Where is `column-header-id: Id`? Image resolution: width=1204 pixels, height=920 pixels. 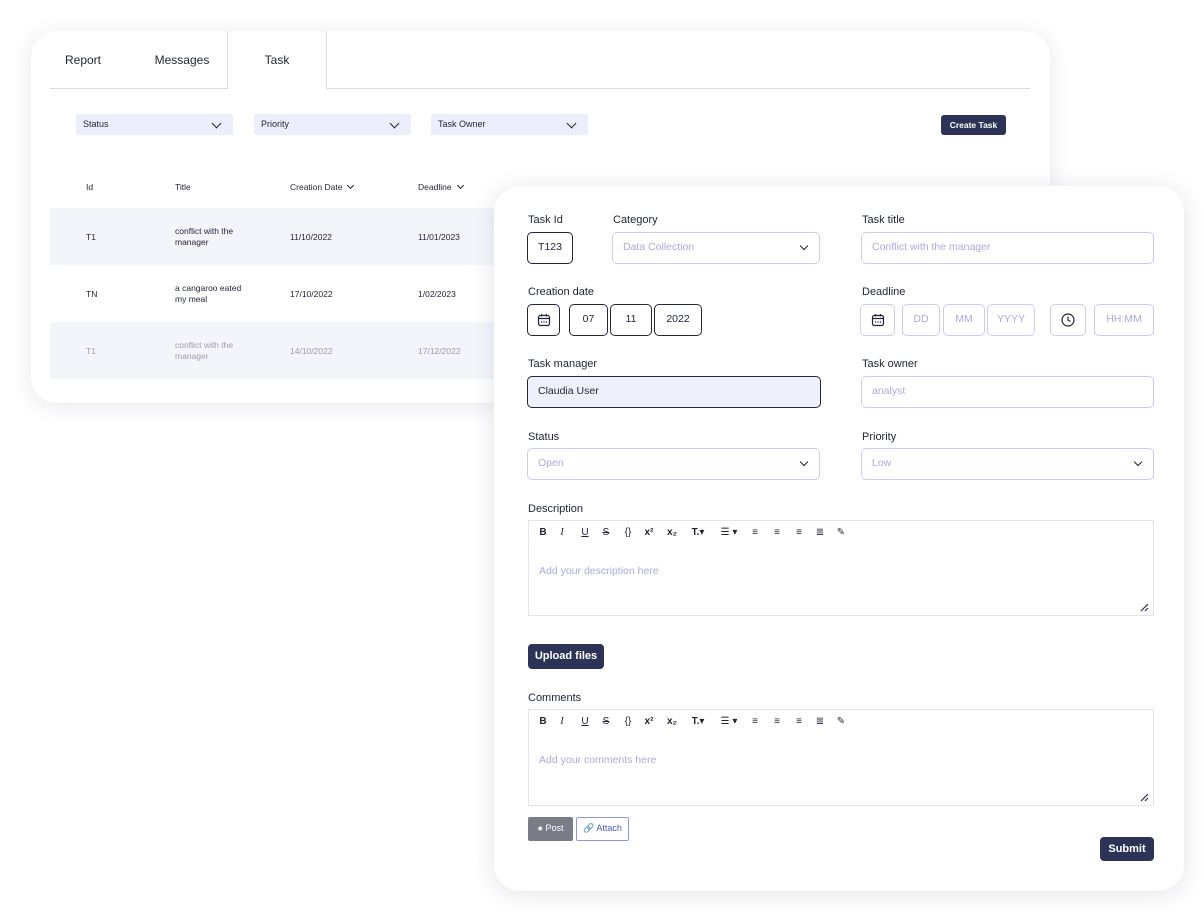
column-header-id: Id is located at coordinates (89, 187).